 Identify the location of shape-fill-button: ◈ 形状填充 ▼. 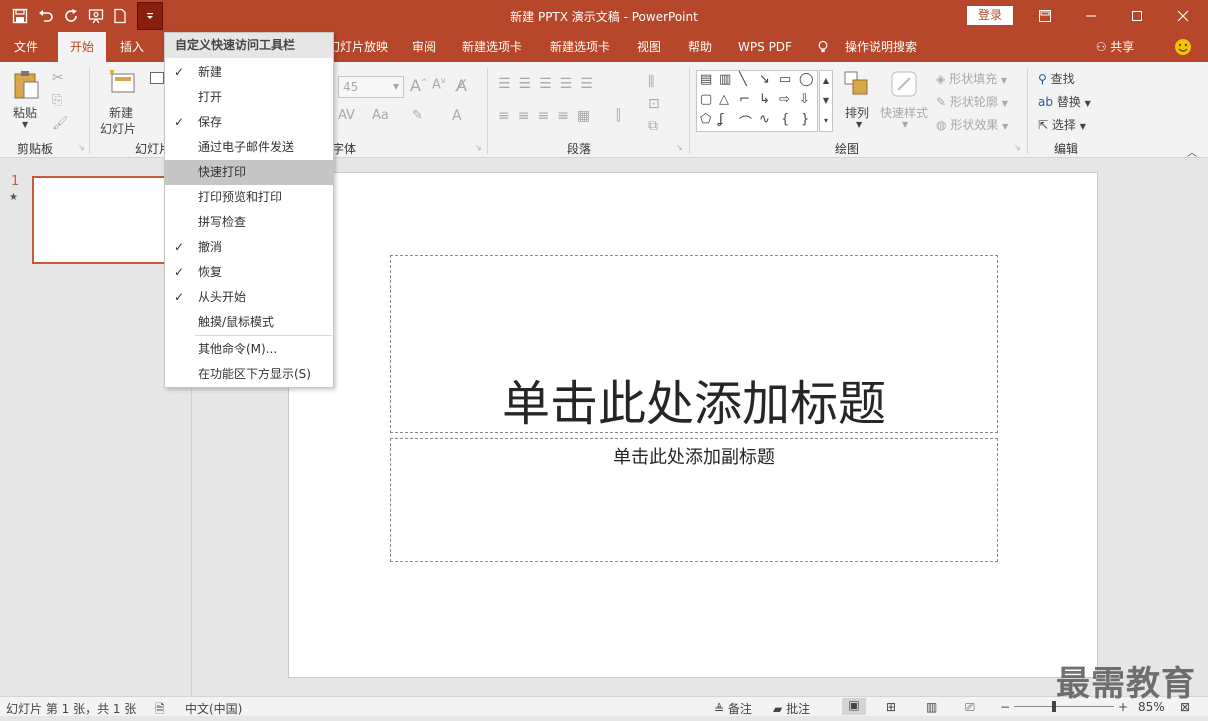
(971, 78).